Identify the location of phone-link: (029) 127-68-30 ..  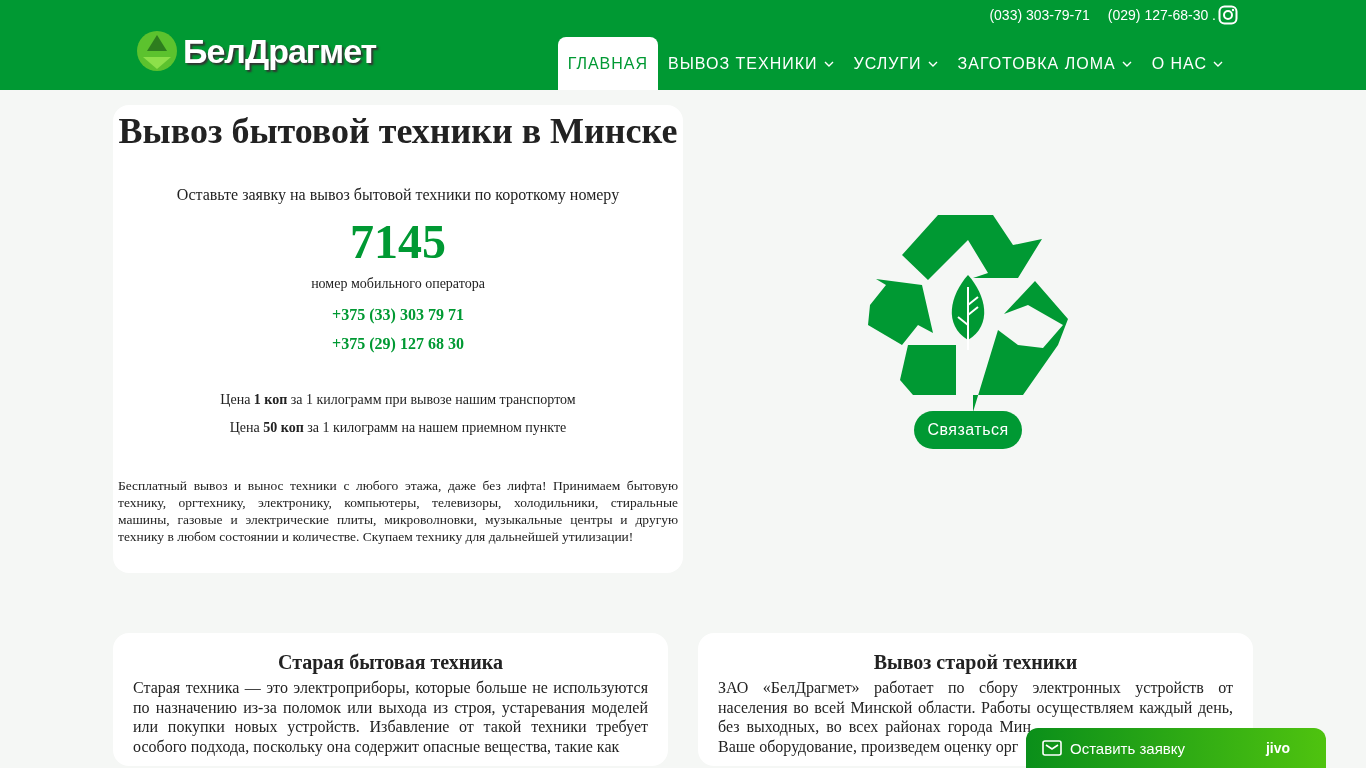
(1161, 15).